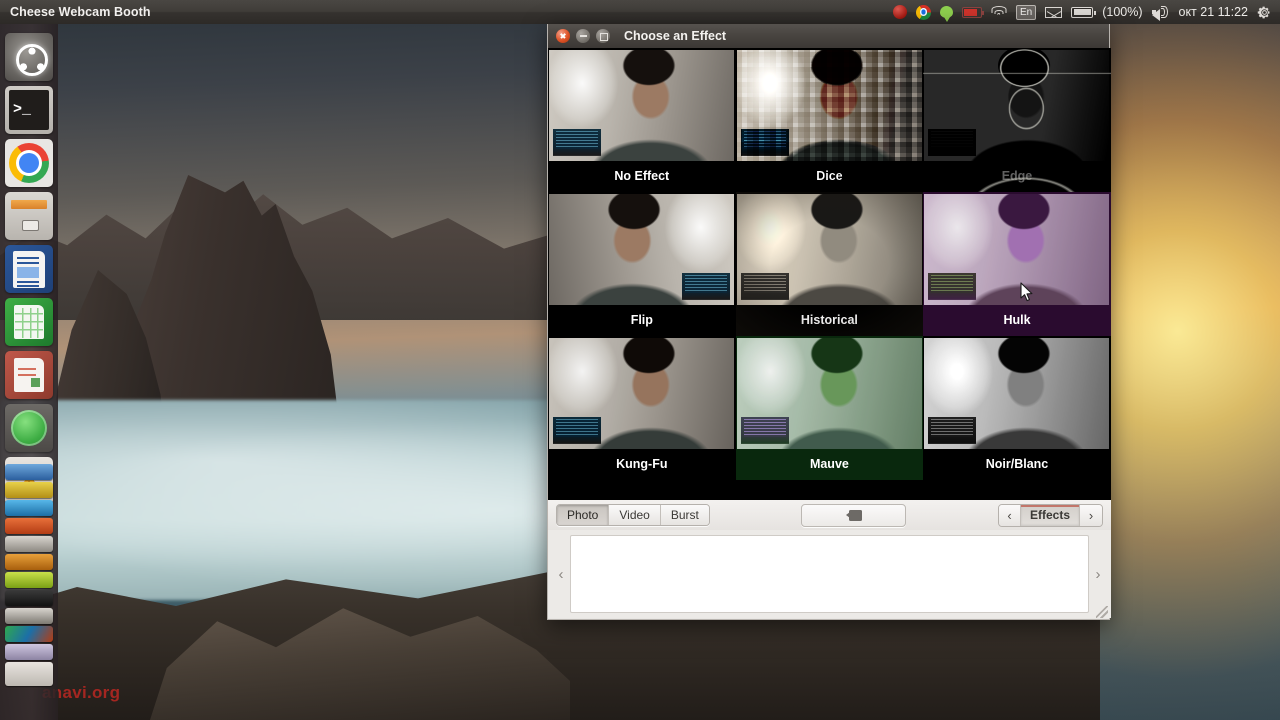 The image size is (1280, 720). What do you see at coordinates (563, 36) in the screenshot?
I see `close-icon` at bounding box center [563, 36].